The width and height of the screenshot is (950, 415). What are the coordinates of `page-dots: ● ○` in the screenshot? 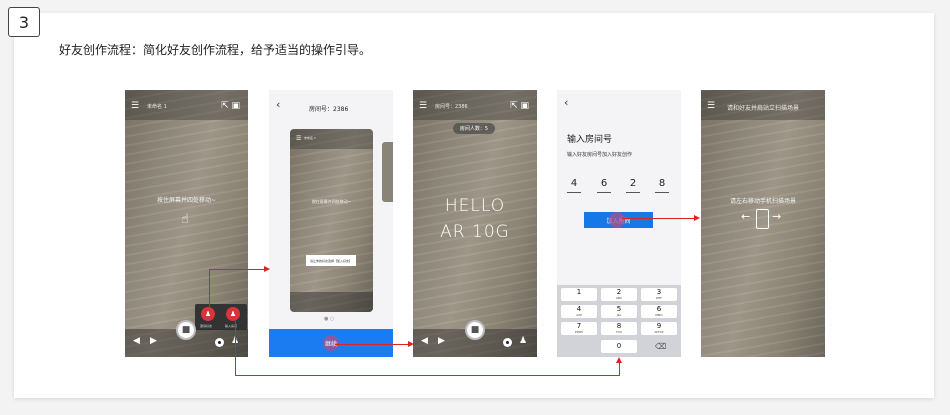 It's located at (329, 319).